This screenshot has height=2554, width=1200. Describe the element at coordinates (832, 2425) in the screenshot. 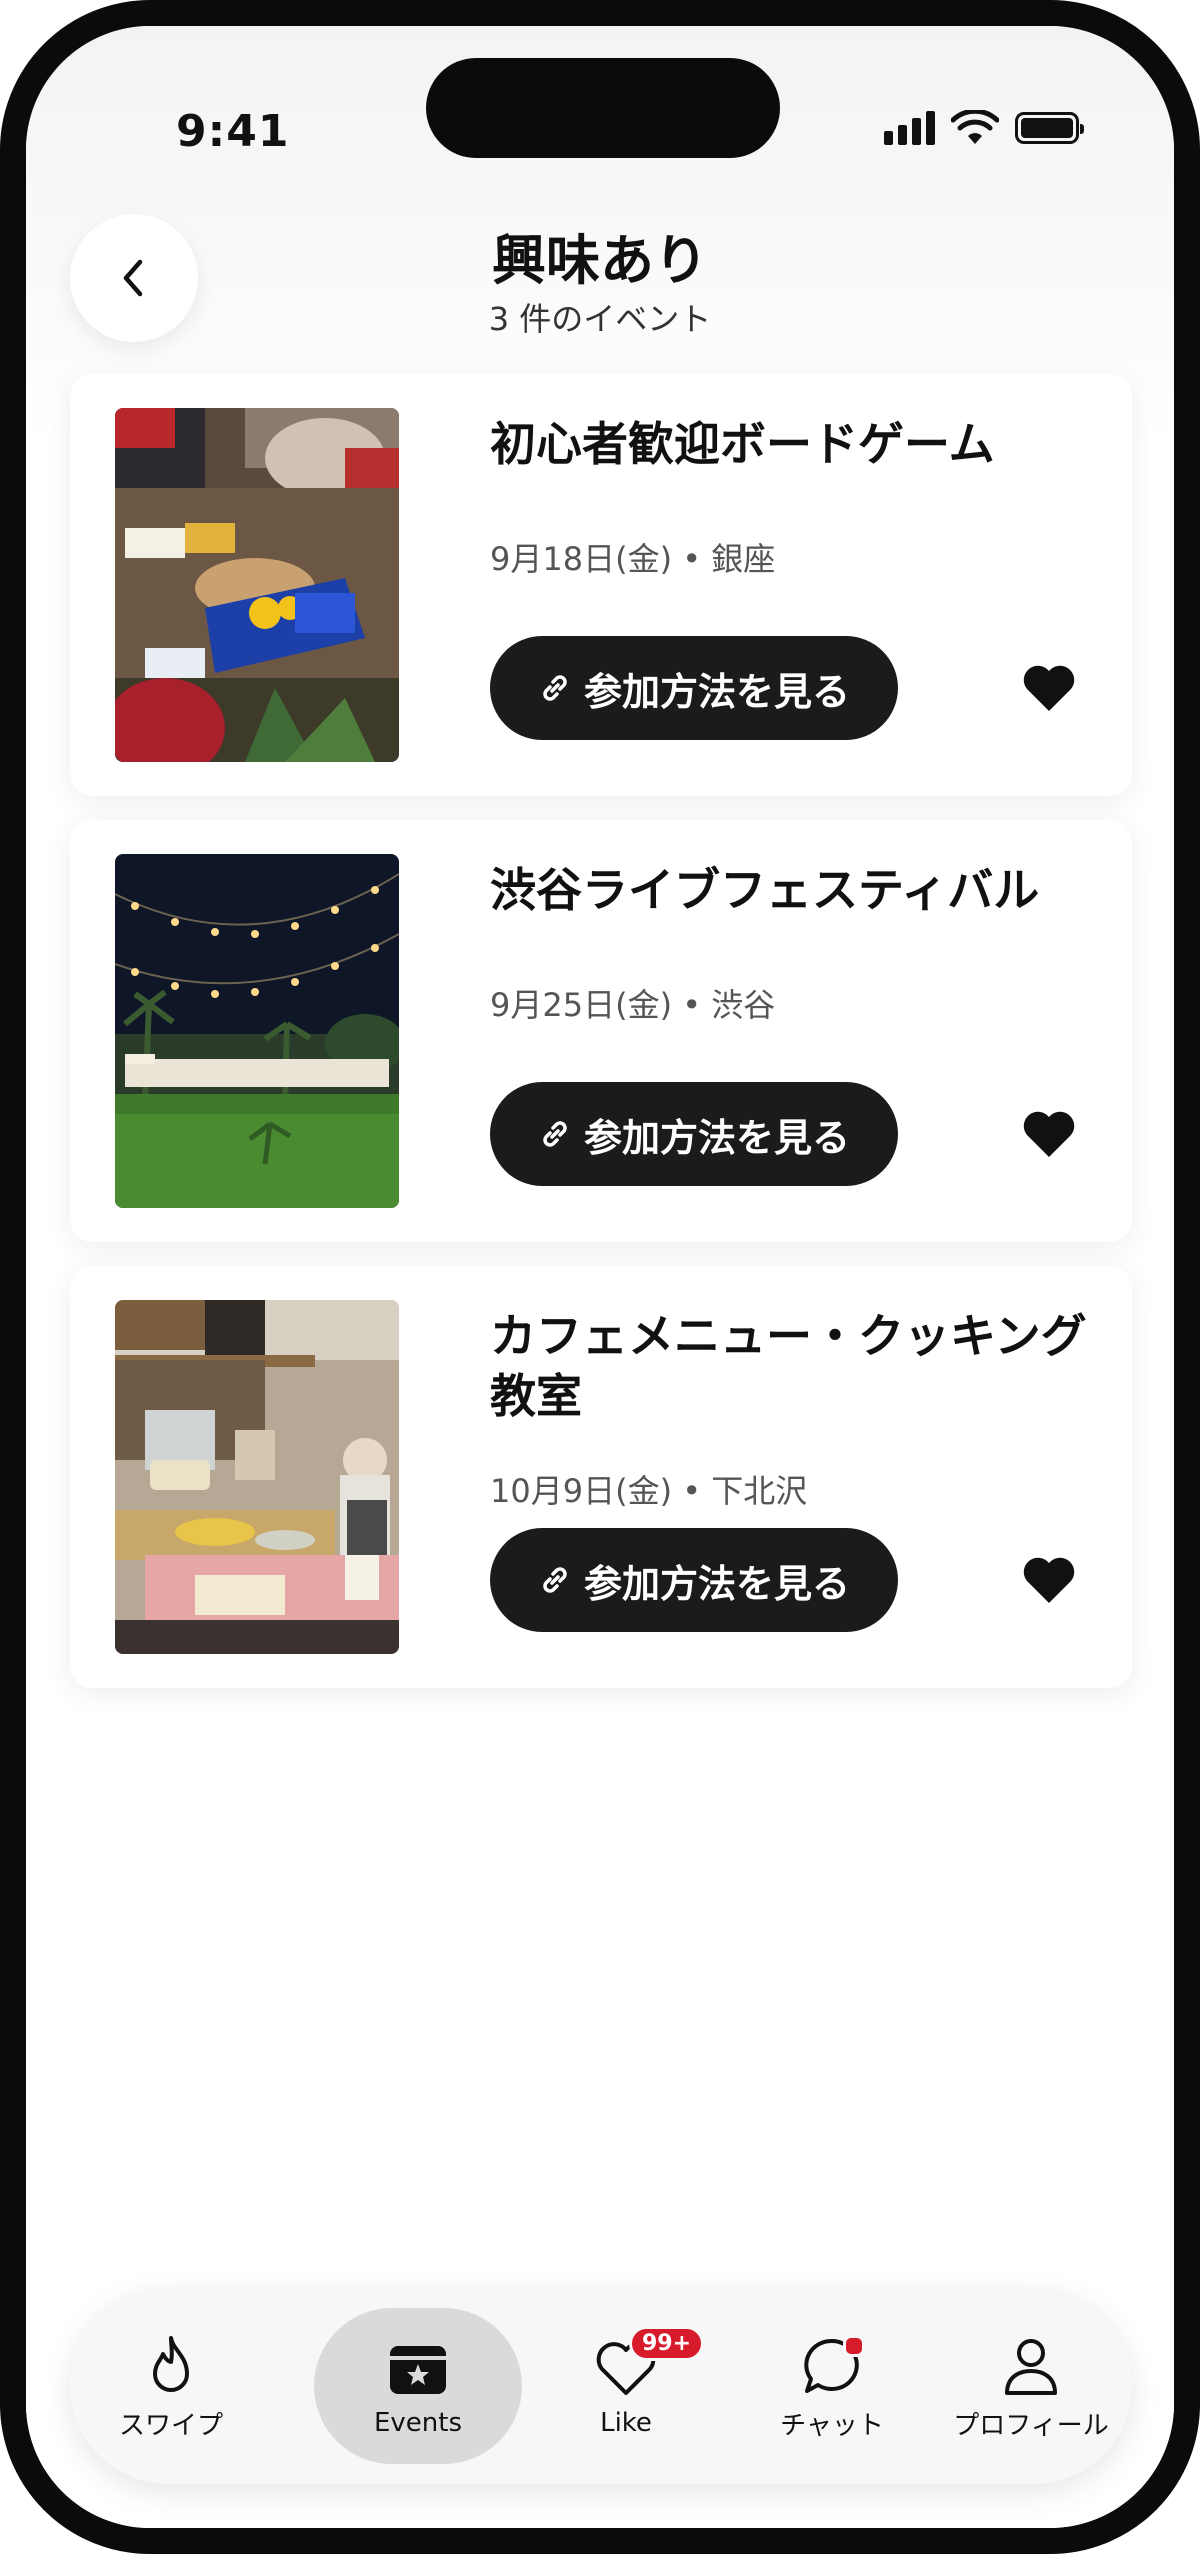

I see `tab-label: チャット` at that location.